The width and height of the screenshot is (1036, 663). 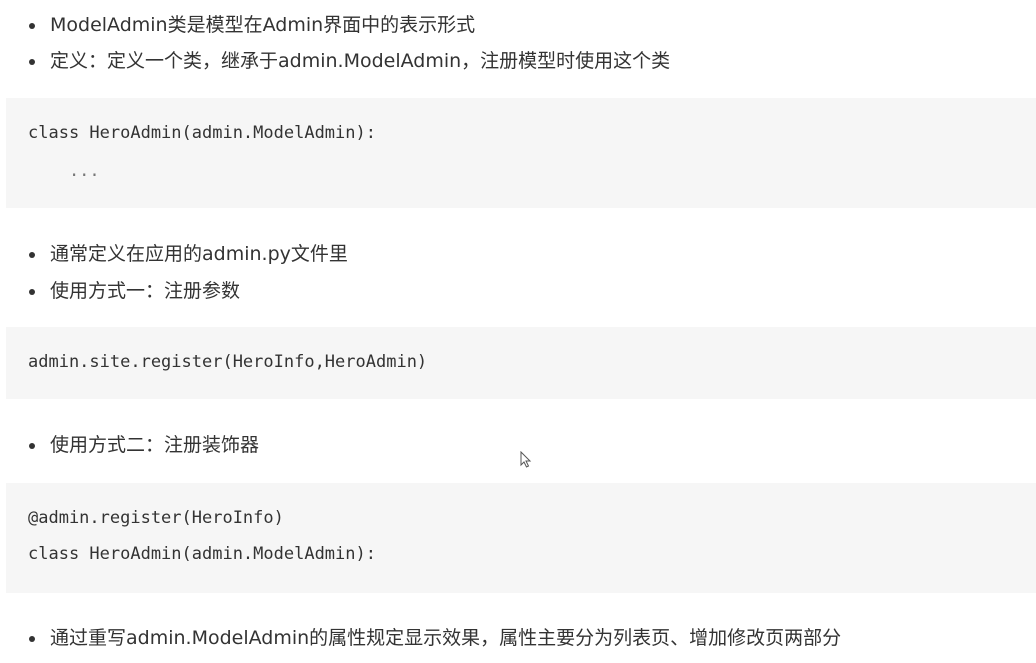 What do you see at coordinates (518, 272) in the screenshot?
I see `usage-list: 通常定义在应用的admin.py文件里 使用方式一：注册参数` at bounding box center [518, 272].